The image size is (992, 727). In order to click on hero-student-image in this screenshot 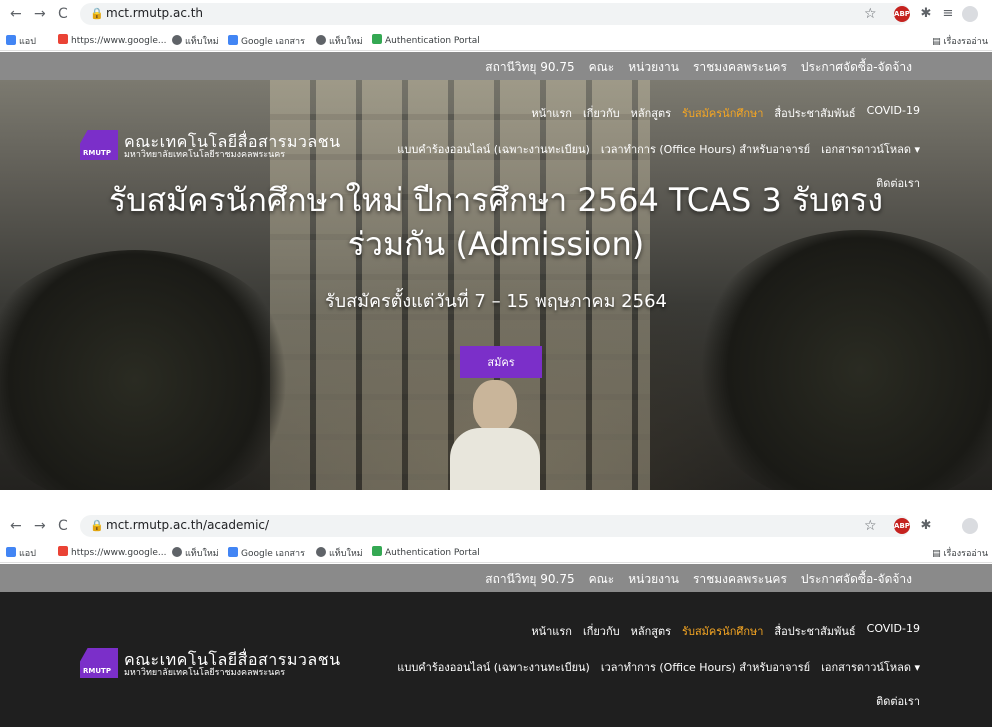, I will do `click(495, 435)`.